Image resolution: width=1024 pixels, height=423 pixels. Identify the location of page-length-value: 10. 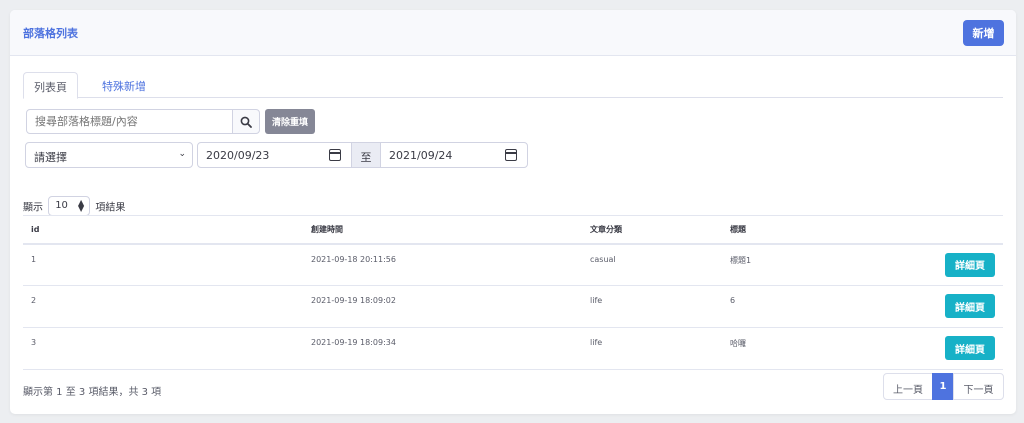
(61, 205).